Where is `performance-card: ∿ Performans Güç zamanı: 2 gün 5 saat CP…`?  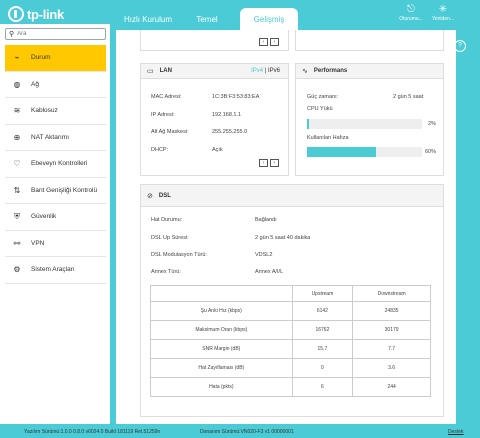 performance-card: ∿ Performans Güç zamanı: 2 gün 5 saat CP… is located at coordinates (369, 119).